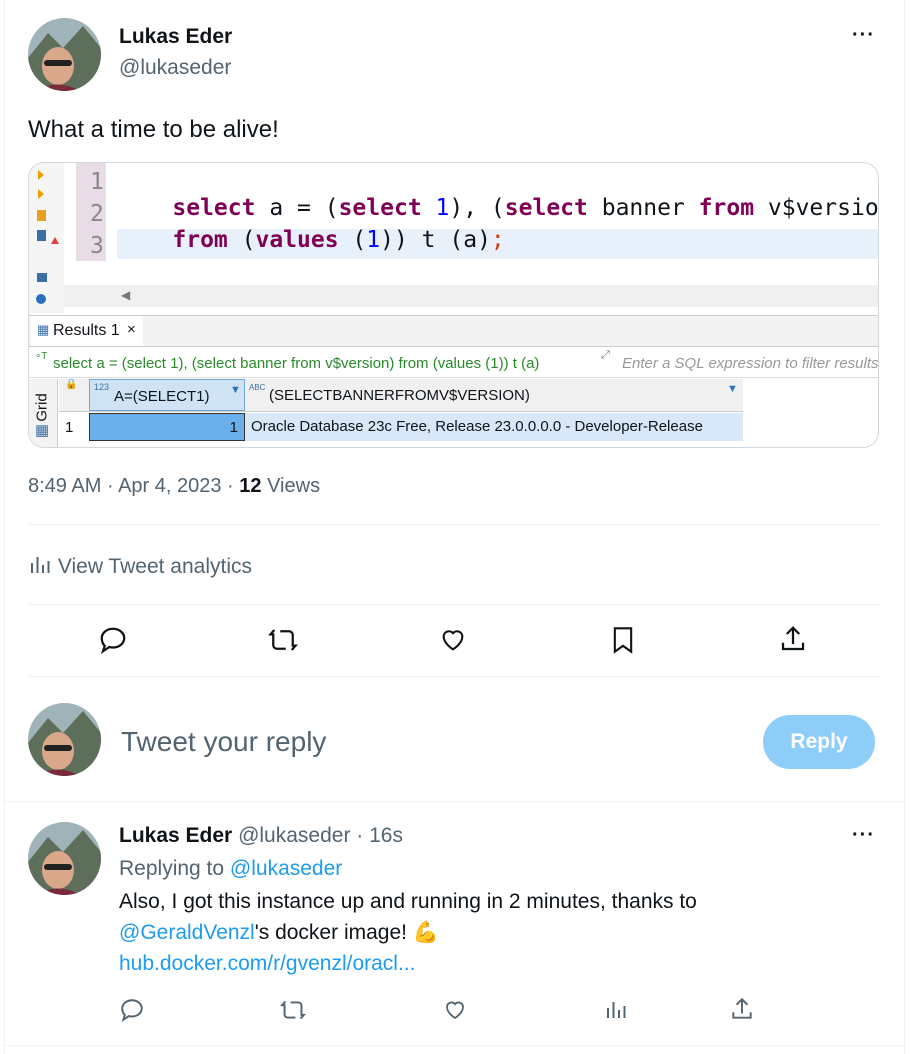 This screenshot has width=911, height=1054. Describe the element at coordinates (97, 182) in the screenshot. I see `line-number: 1` at that location.